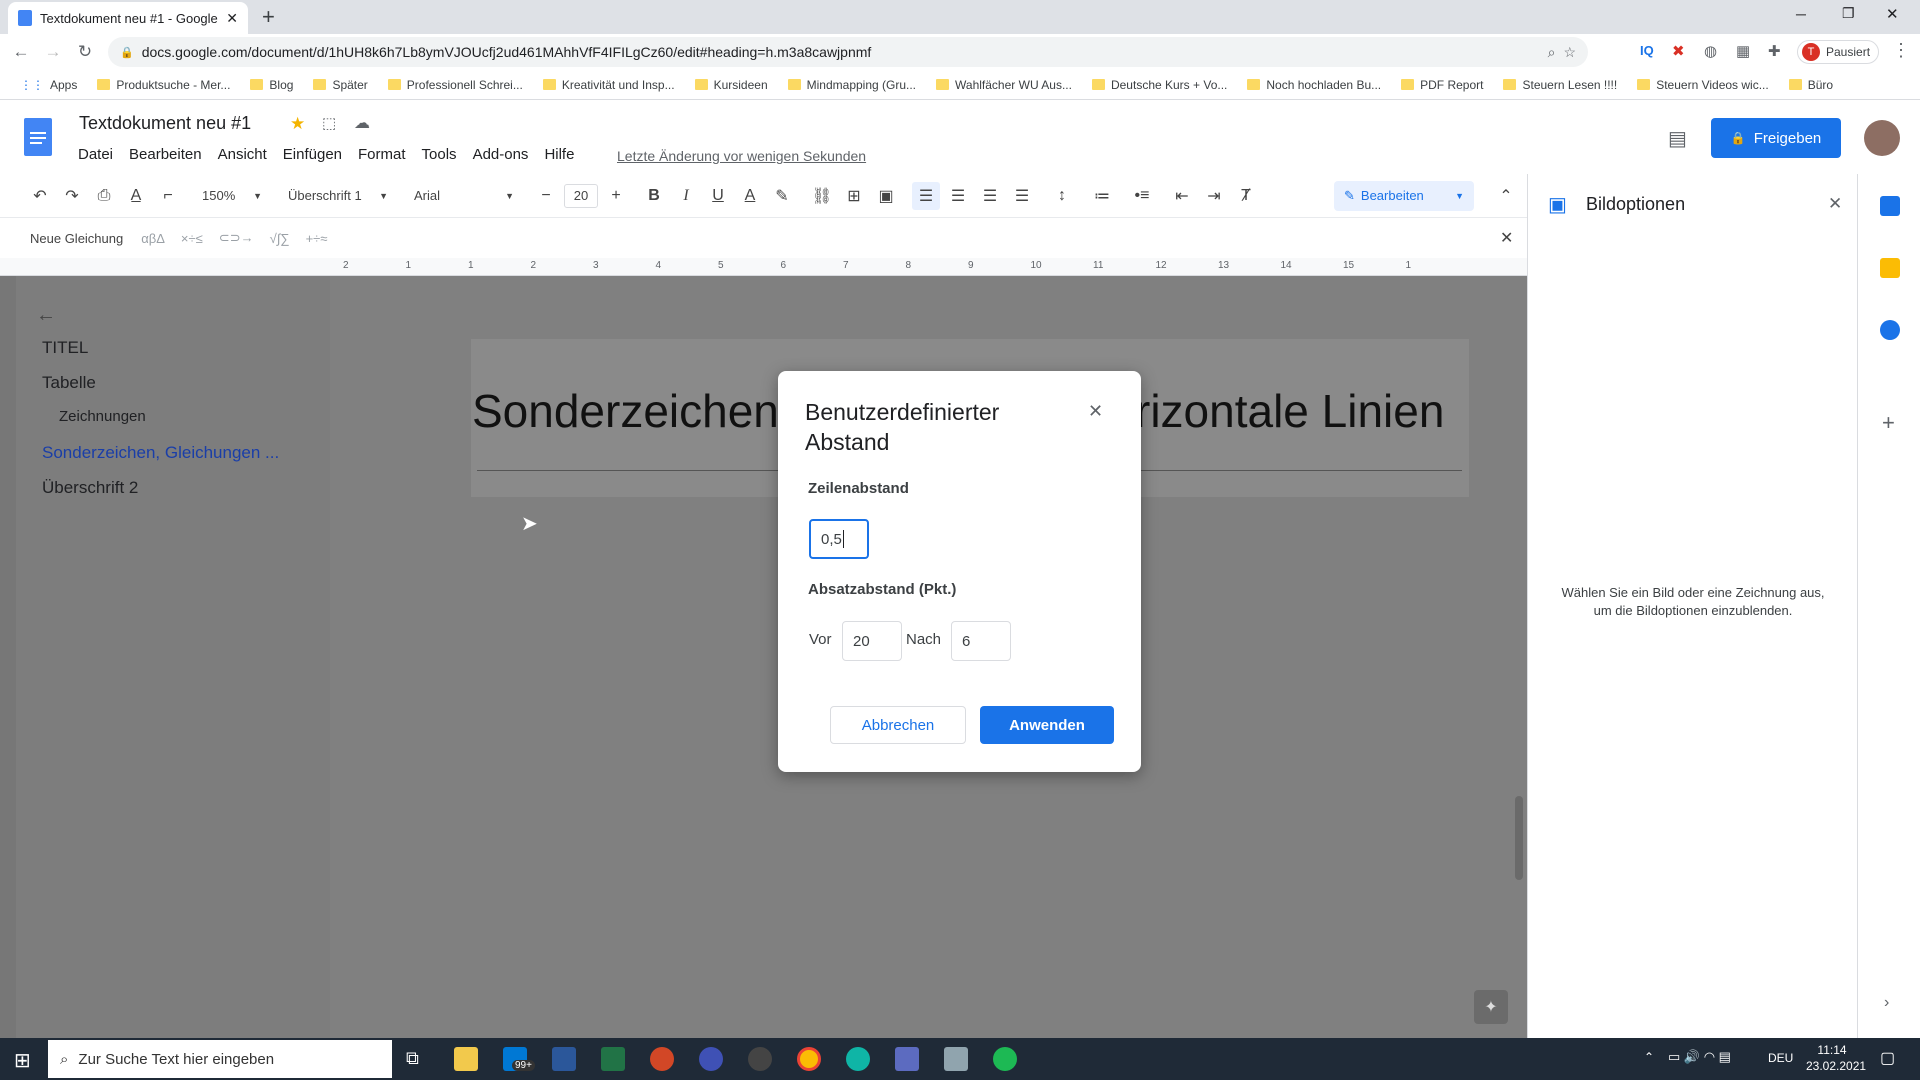 This screenshot has width=1920, height=1080. I want to click on close-dialog-icon: ✕, so click(1095, 411).